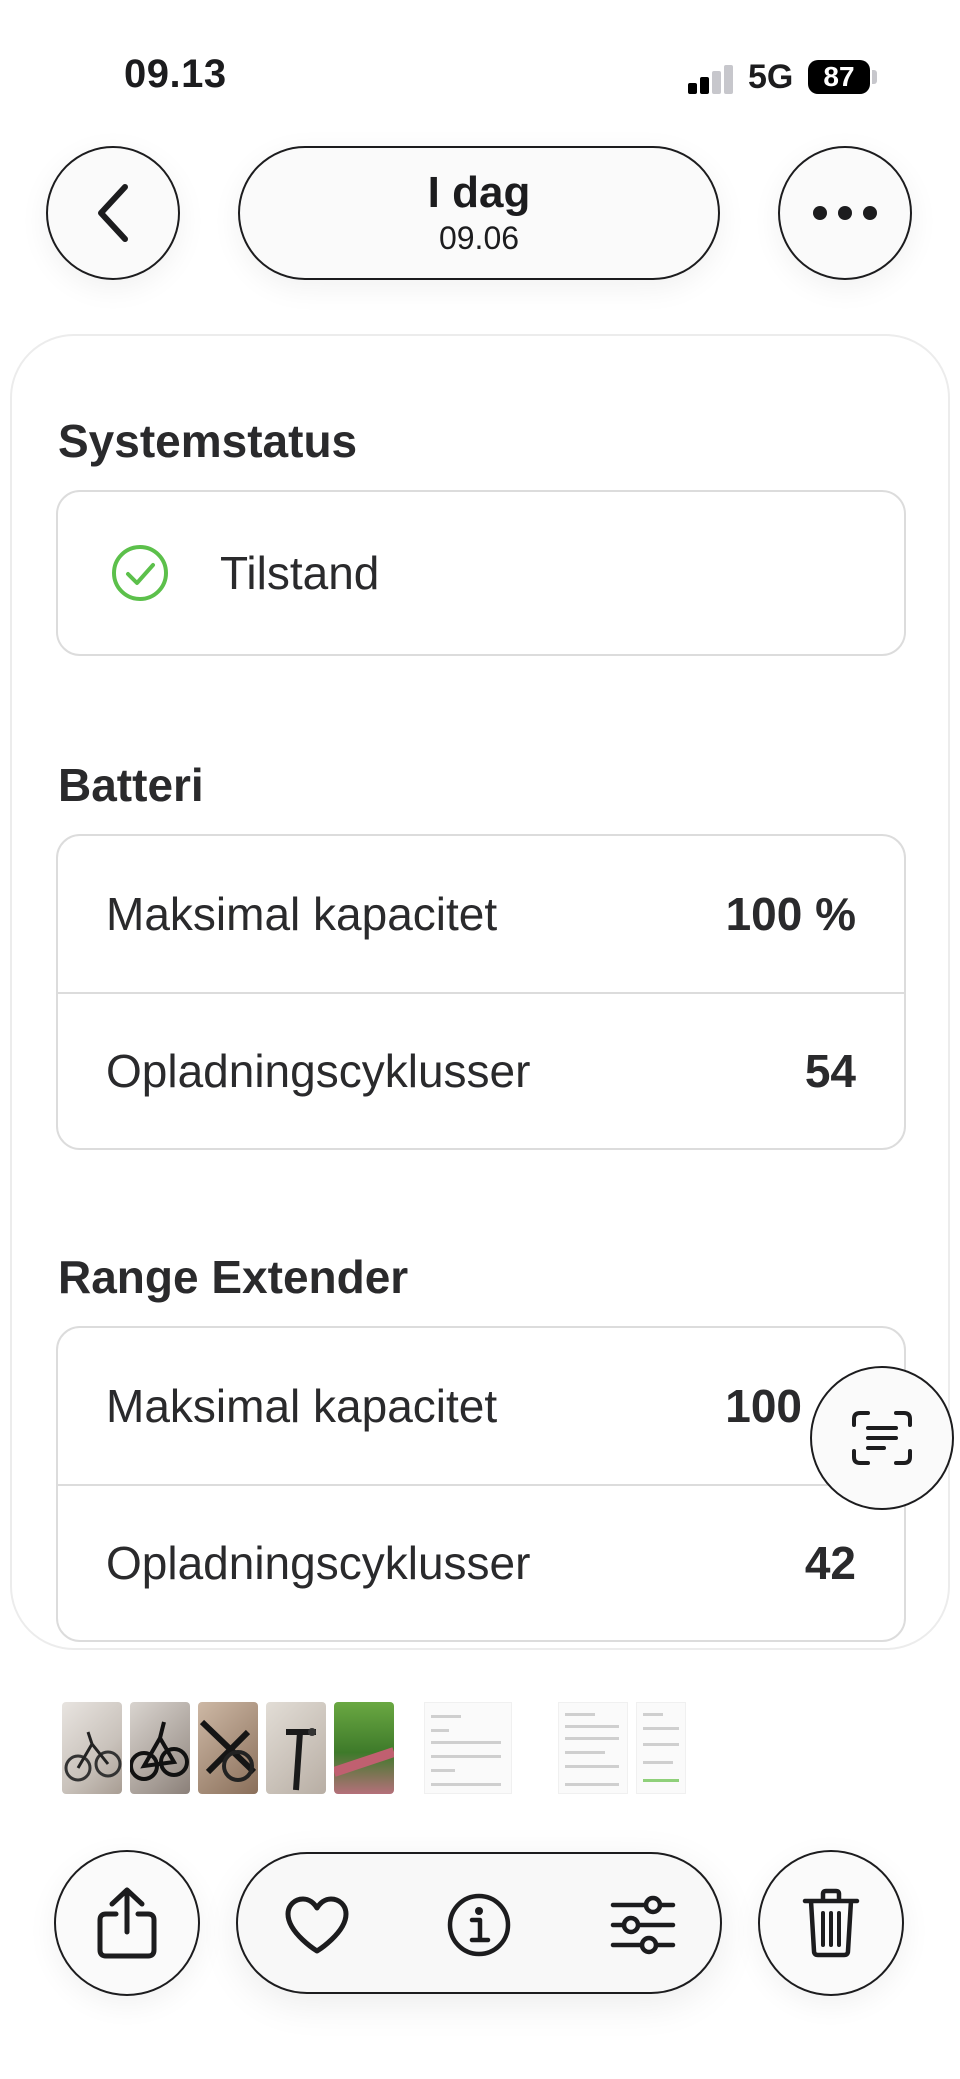 The image size is (960, 2079). Describe the element at coordinates (763, 1406) in the screenshot. I see `row-value: 100` at that location.